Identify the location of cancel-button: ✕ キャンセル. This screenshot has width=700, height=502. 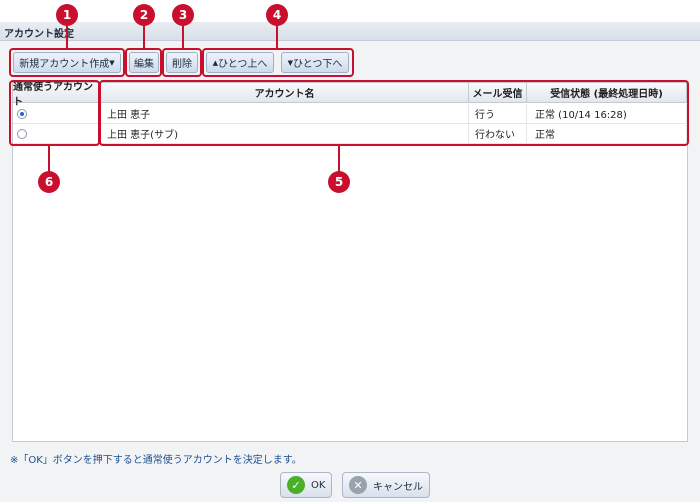
(386, 485).